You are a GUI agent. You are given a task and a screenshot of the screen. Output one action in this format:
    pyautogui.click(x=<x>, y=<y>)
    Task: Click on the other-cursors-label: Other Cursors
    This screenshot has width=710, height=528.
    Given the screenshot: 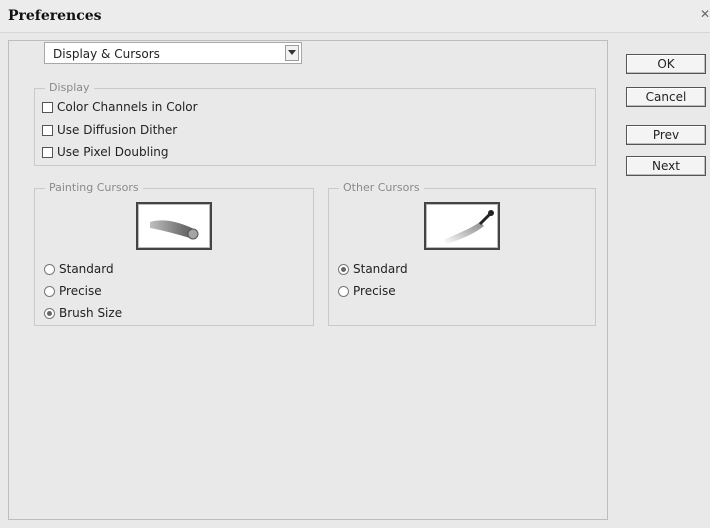 What is the action you would take?
    pyautogui.click(x=381, y=187)
    